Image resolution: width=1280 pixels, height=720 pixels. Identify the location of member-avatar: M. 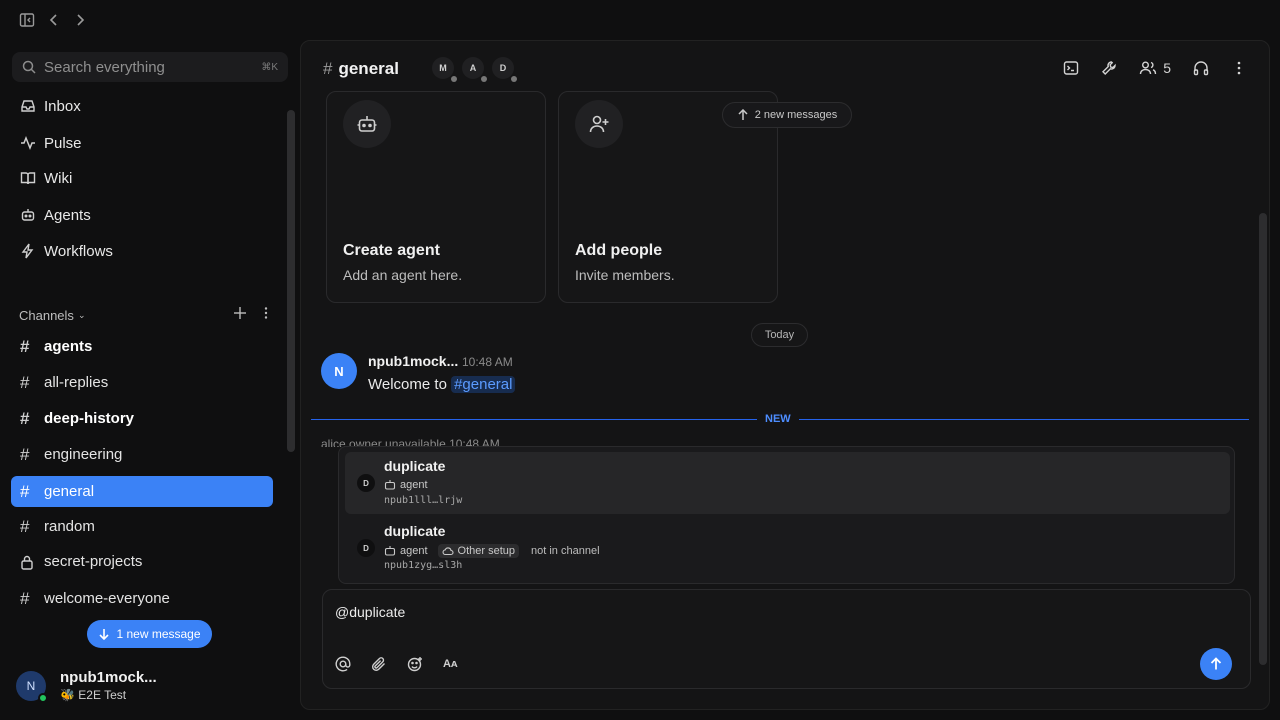
(444, 69).